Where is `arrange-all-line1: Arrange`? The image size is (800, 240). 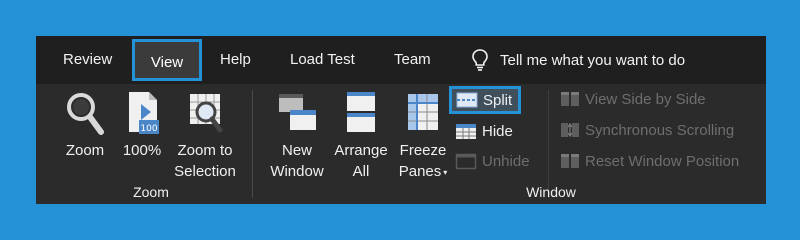 arrange-all-line1: Arrange is located at coordinates (361, 150).